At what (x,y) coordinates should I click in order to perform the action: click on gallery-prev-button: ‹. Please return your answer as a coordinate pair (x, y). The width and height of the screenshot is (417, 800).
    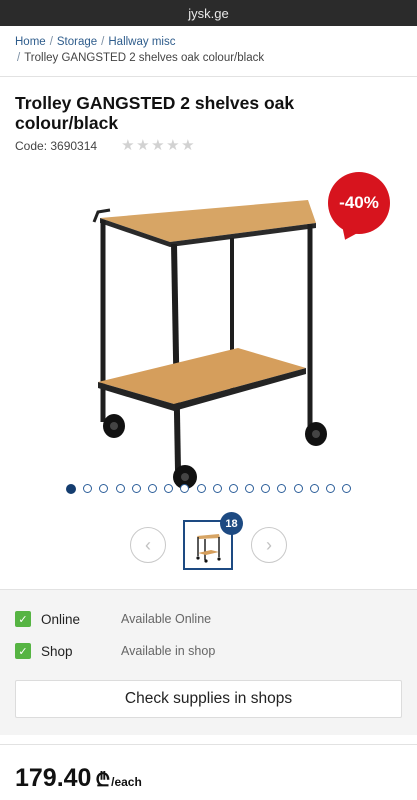
    Looking at the image, I should click on (148, 545).